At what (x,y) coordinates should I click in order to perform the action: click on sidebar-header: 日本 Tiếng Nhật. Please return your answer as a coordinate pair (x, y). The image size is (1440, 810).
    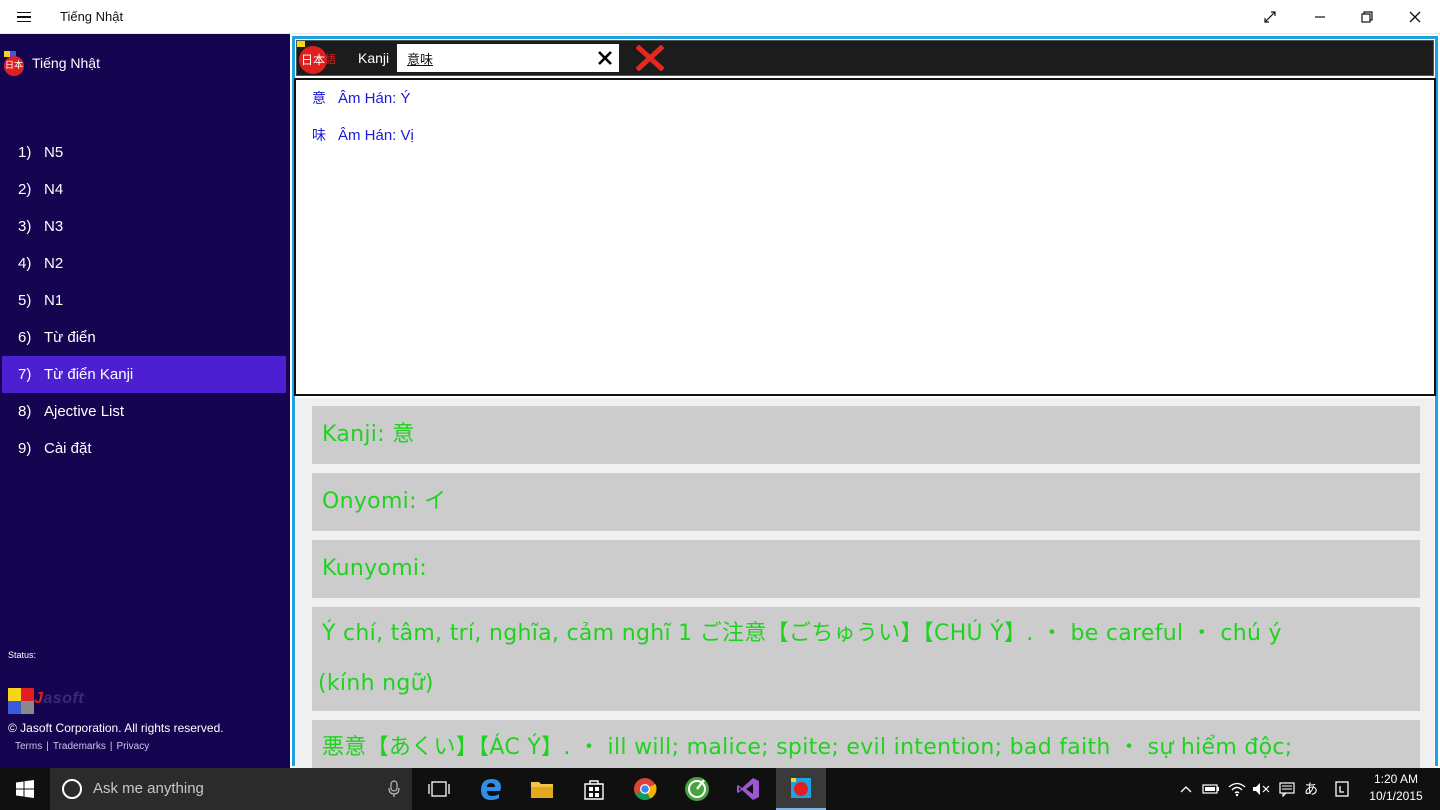
    Looking at the image, I should click on (52, 63).